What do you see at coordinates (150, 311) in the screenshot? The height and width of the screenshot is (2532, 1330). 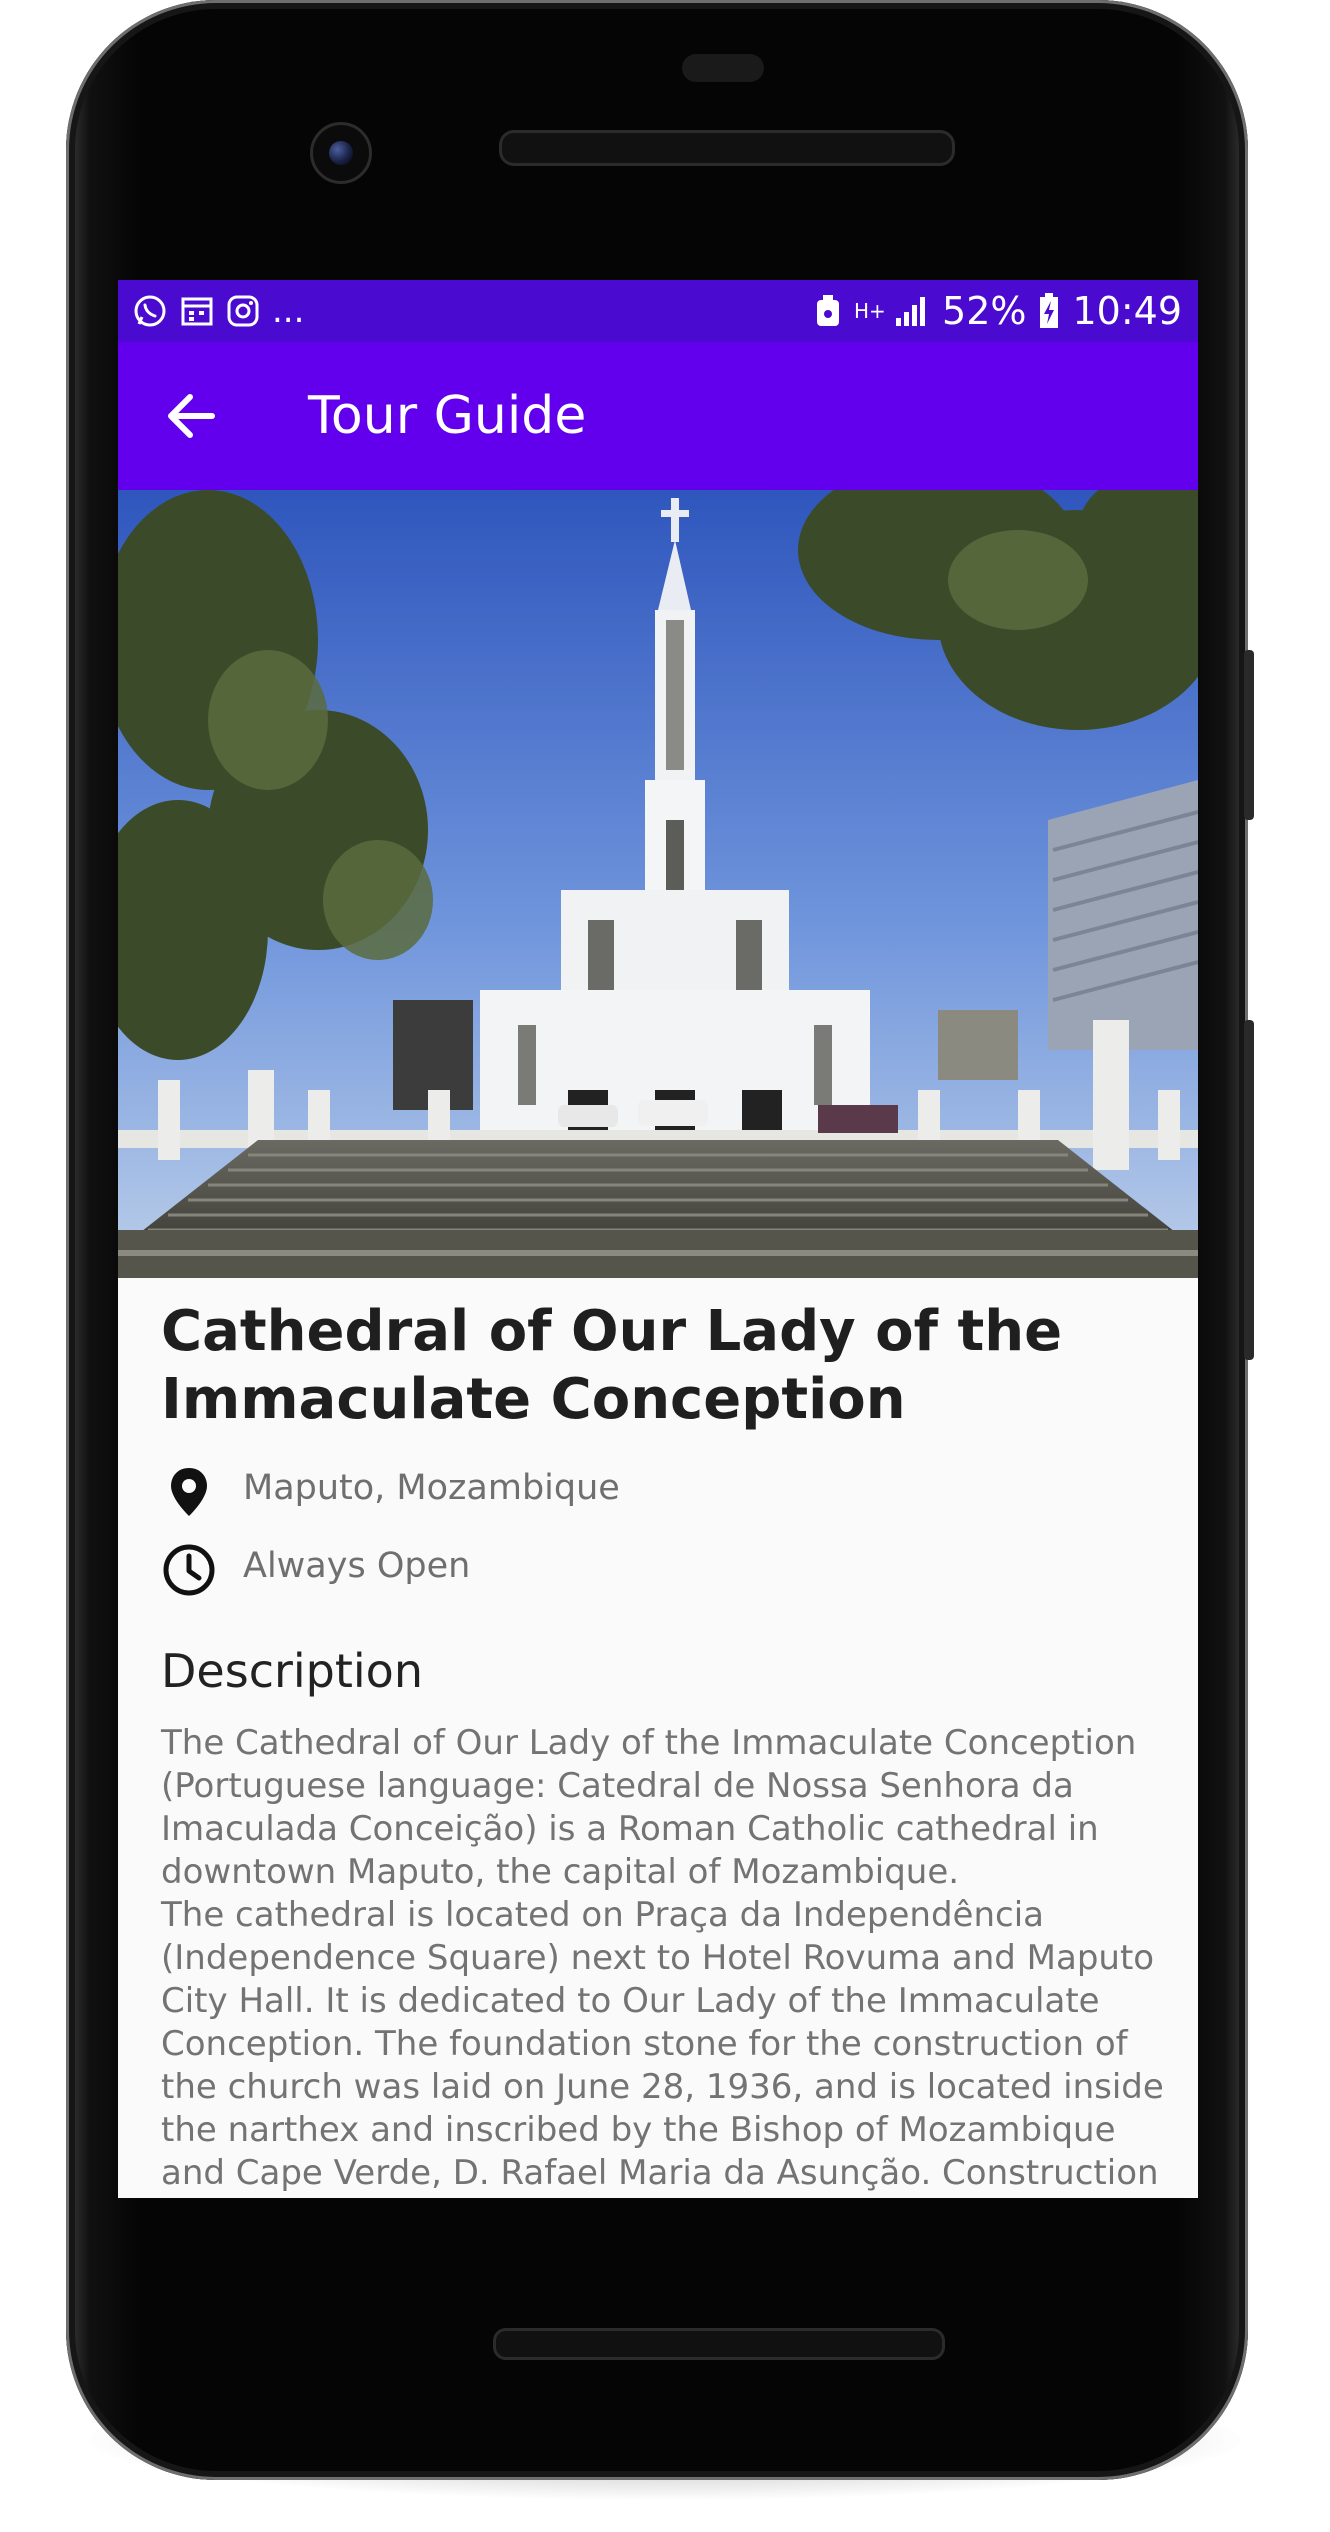 I see `whatsapp-icon` at bounding box center [150, 311].